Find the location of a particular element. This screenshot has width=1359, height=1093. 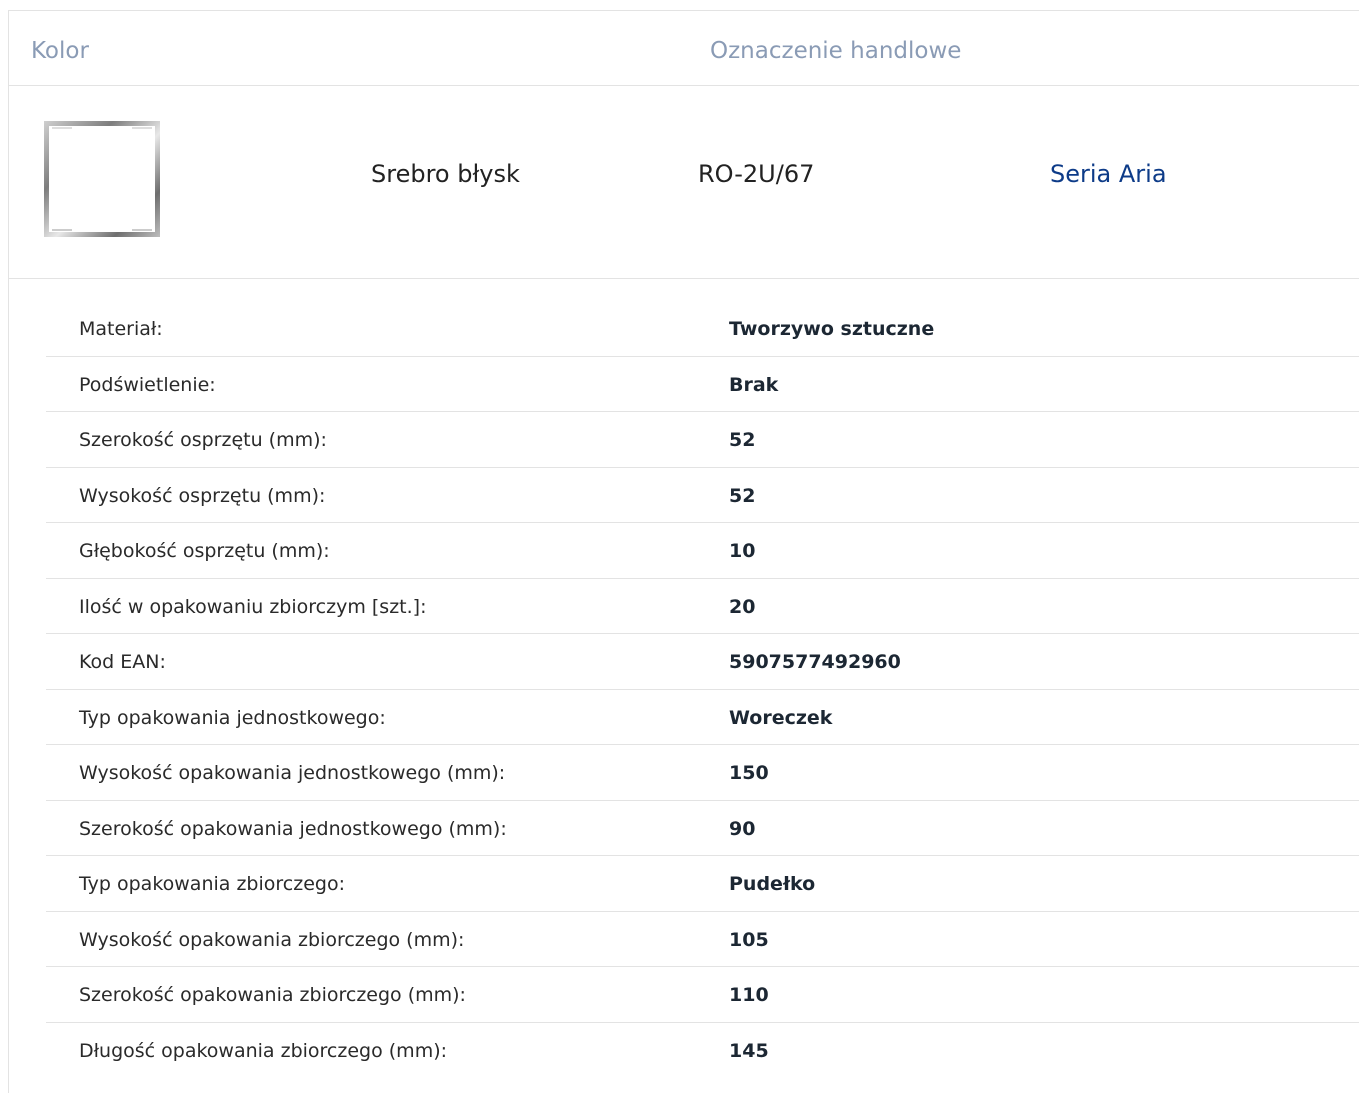

product-color-name: Srebro błysk is located at coordinates (445, 174).